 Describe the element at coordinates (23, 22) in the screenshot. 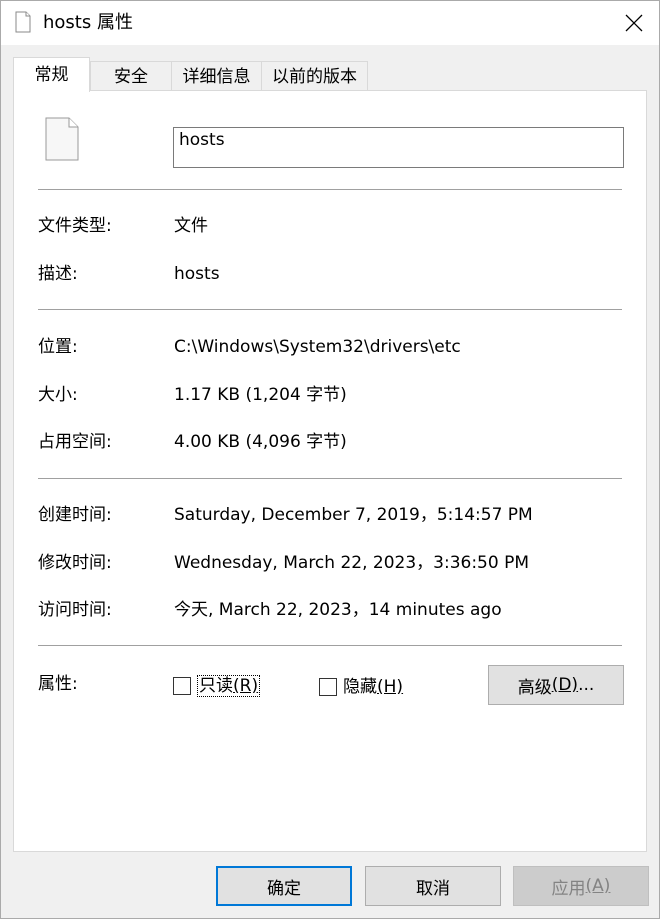

I see `file-icon` at that location.